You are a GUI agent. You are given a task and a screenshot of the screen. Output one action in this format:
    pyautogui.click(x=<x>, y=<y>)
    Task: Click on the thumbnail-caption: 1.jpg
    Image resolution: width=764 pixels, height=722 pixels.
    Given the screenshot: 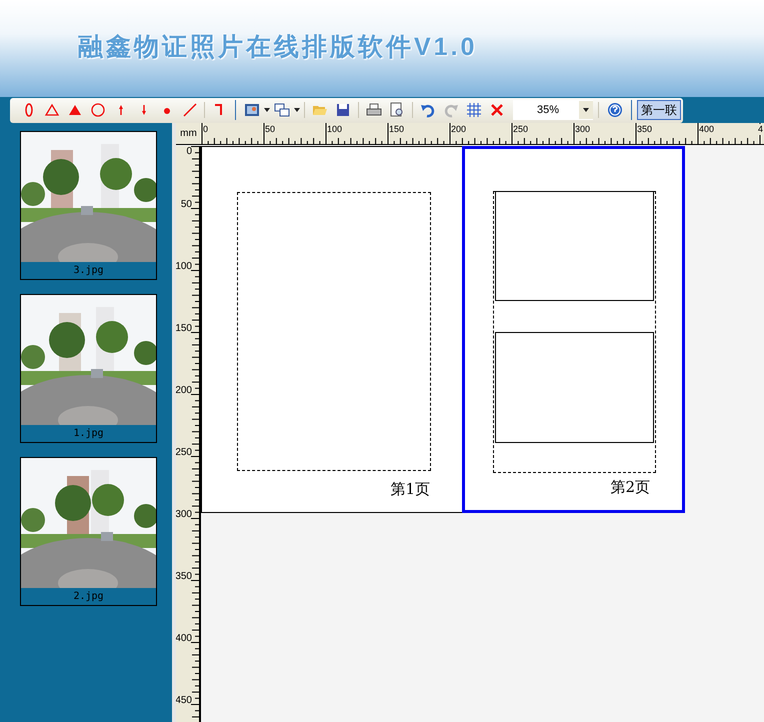 What is the action you would take?
    pyautogui.click(x=88, y=434)
    